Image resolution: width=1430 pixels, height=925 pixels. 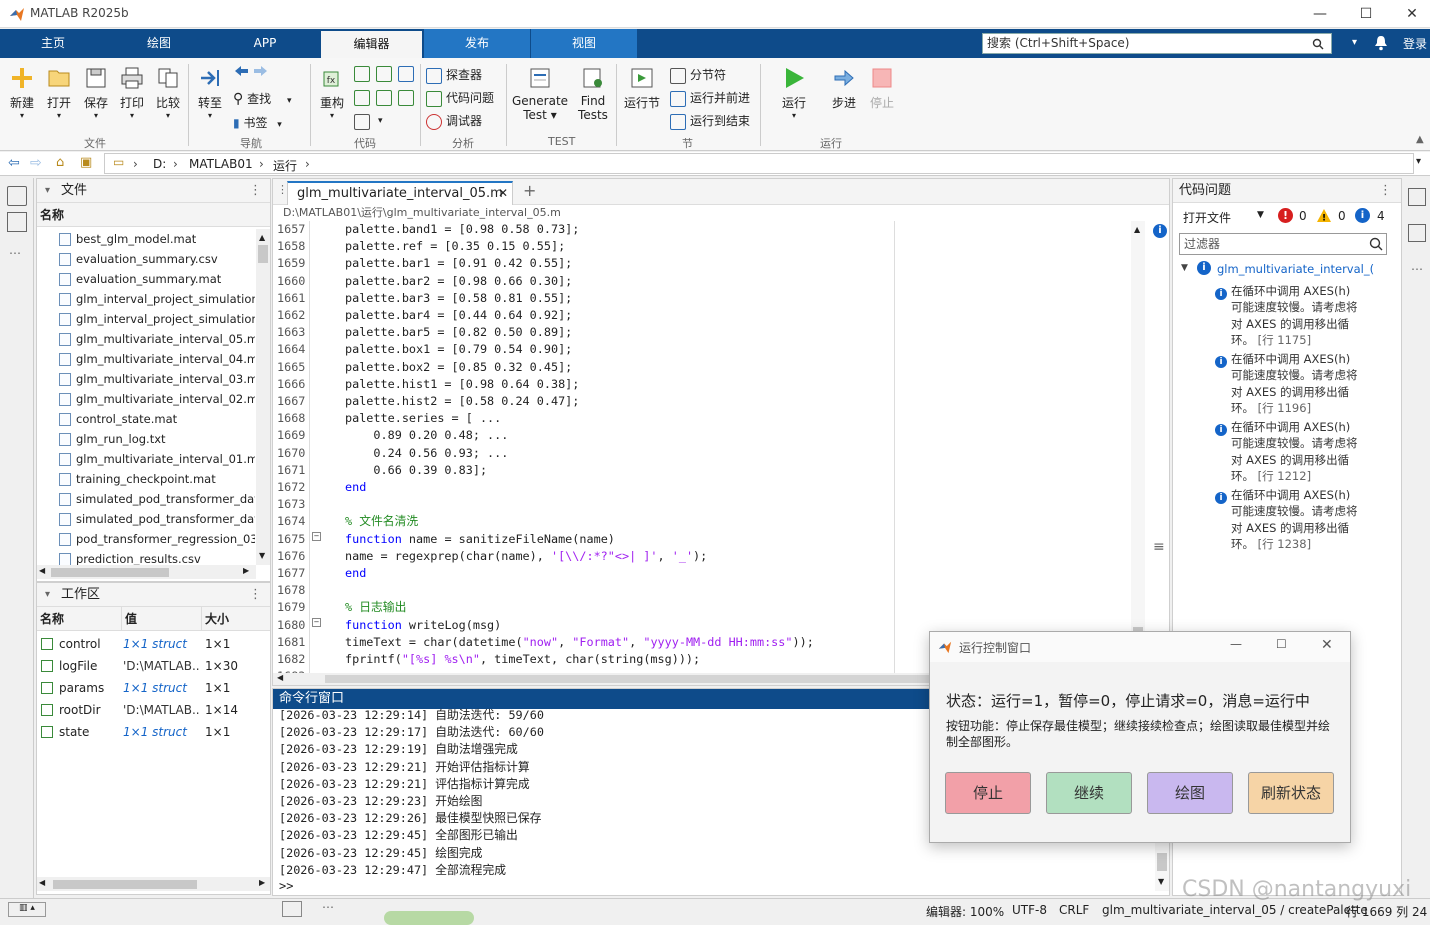 What do you see at coordinates (1320, 14) in the screenshot?
I see `minimize-button: —` at bounding box center [1320, 14].